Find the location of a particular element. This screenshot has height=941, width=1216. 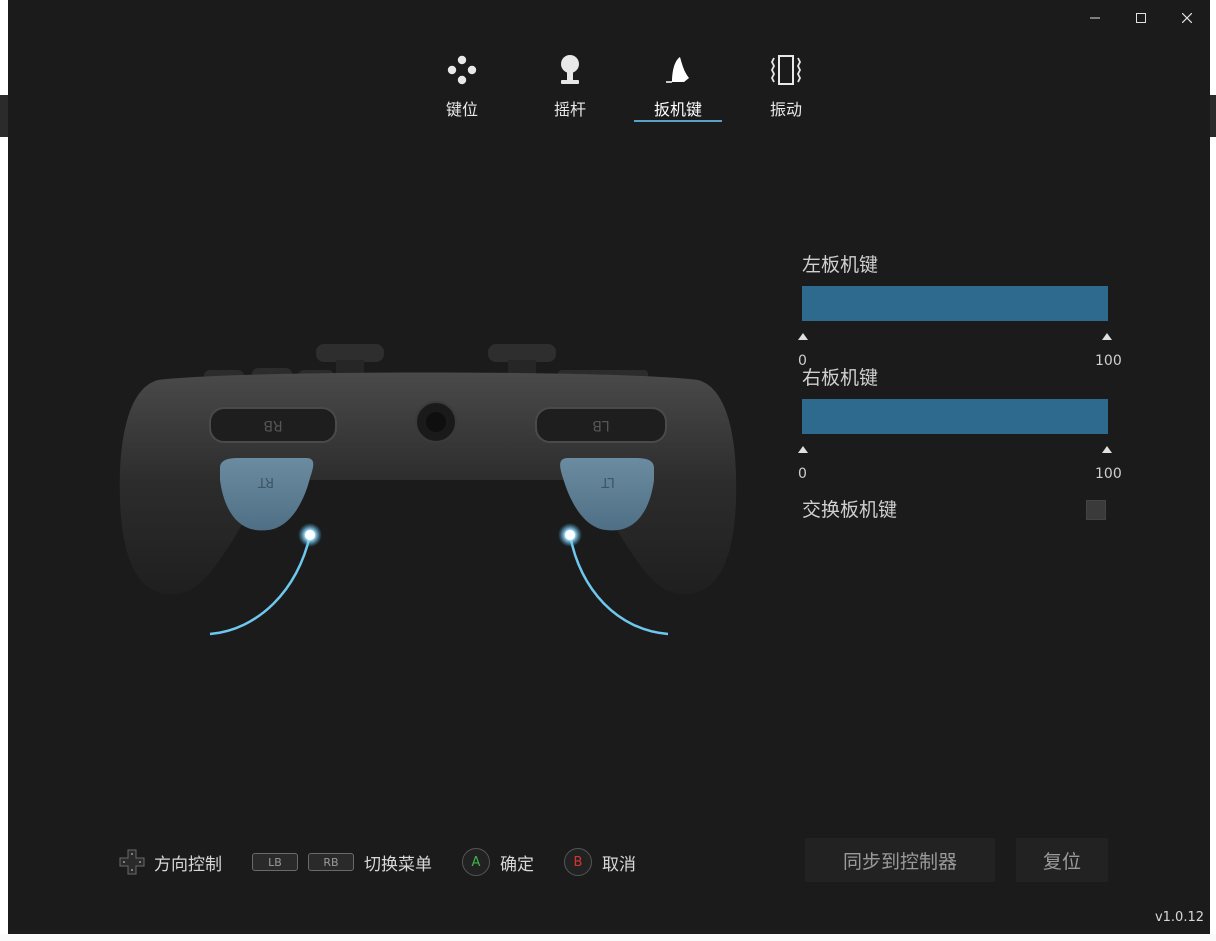

right-trigger-range-fill is located at coordinates (955, 416).